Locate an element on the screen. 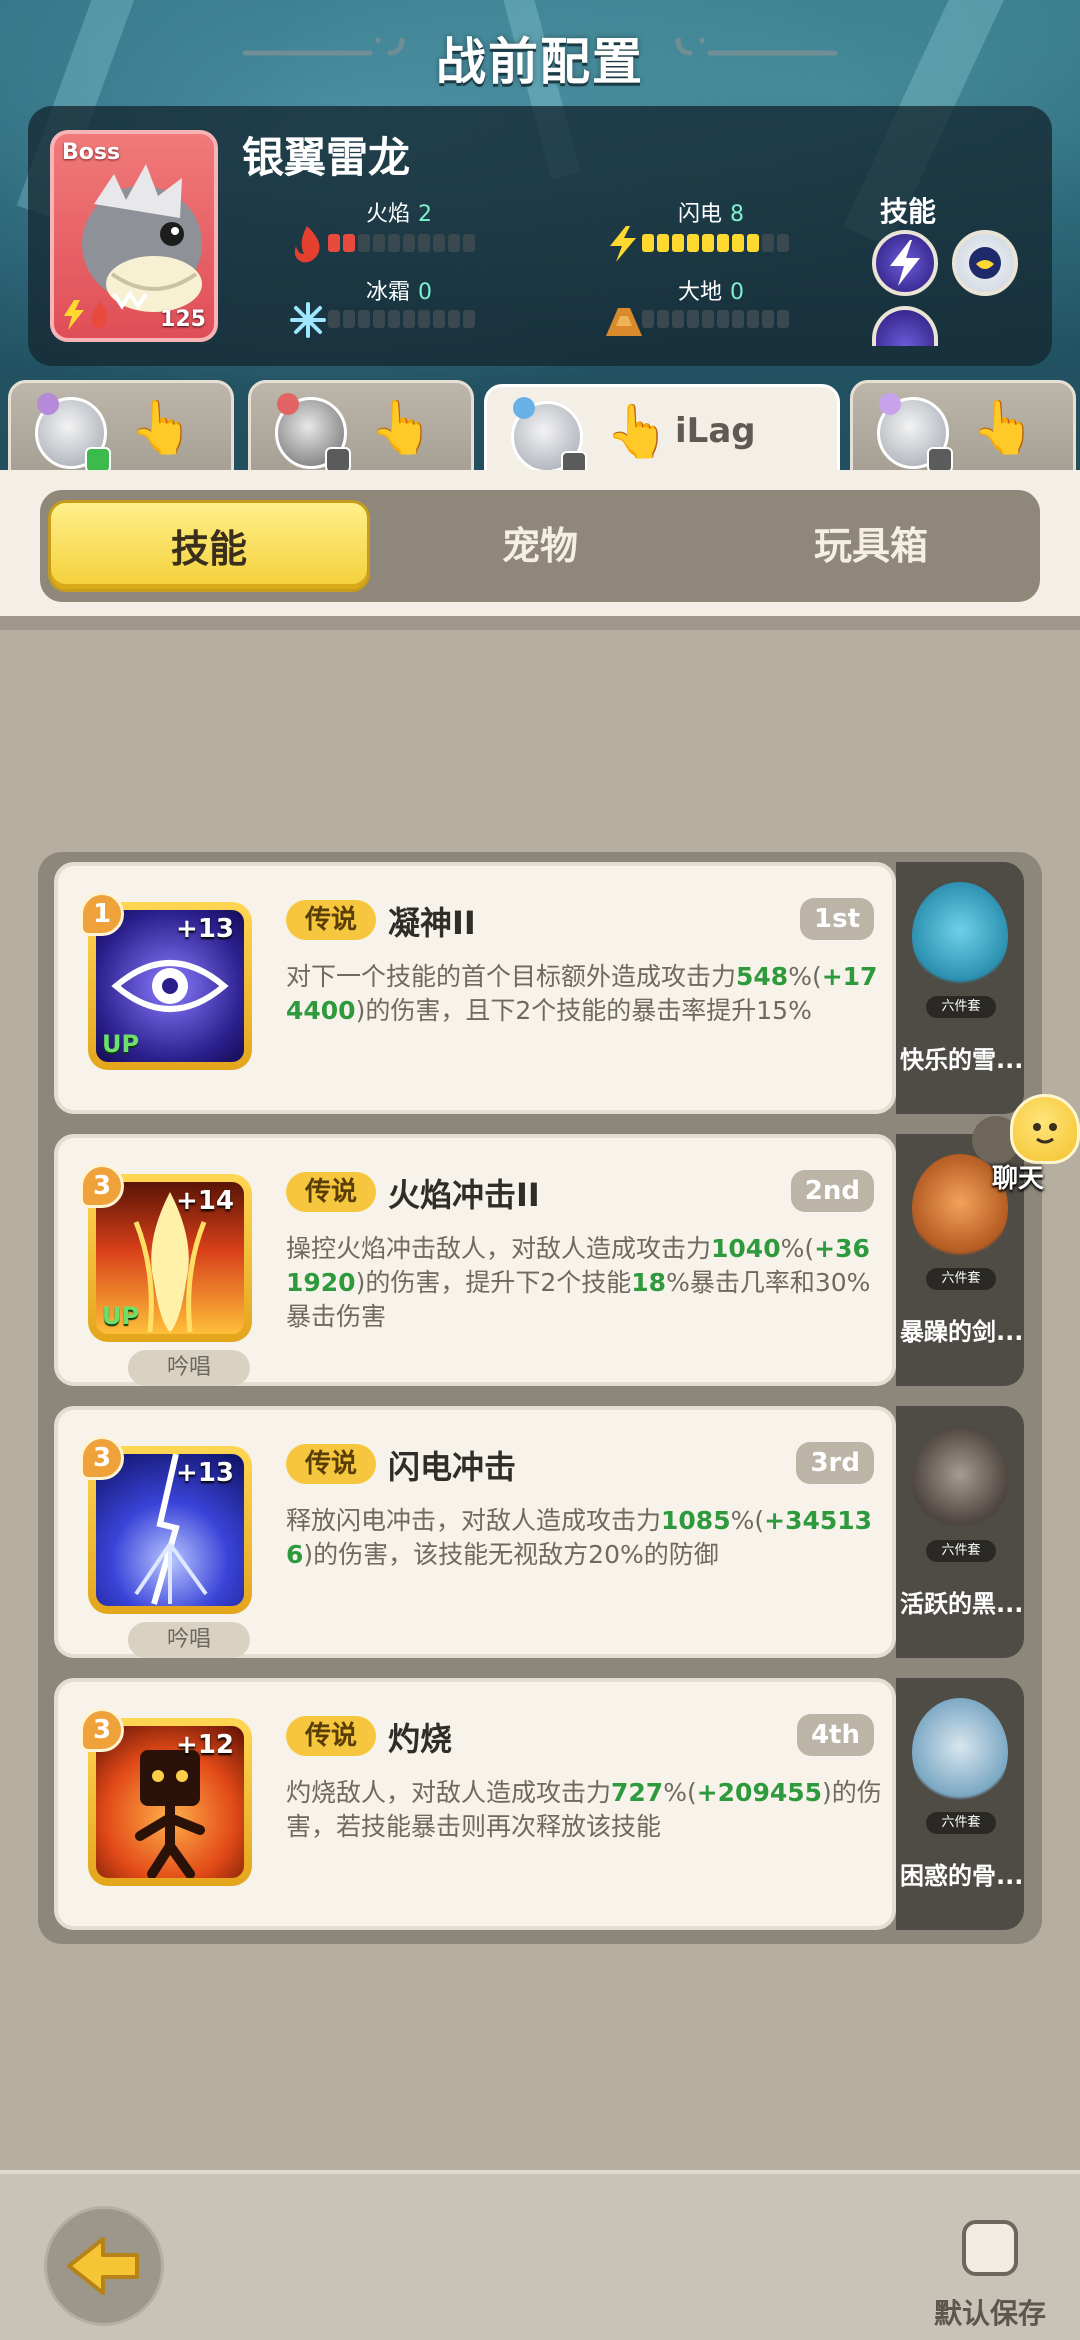 The width and height of the screenshot is (1080, 2340). boss-skills-label: 技能 is located at coordinates (908, 211).